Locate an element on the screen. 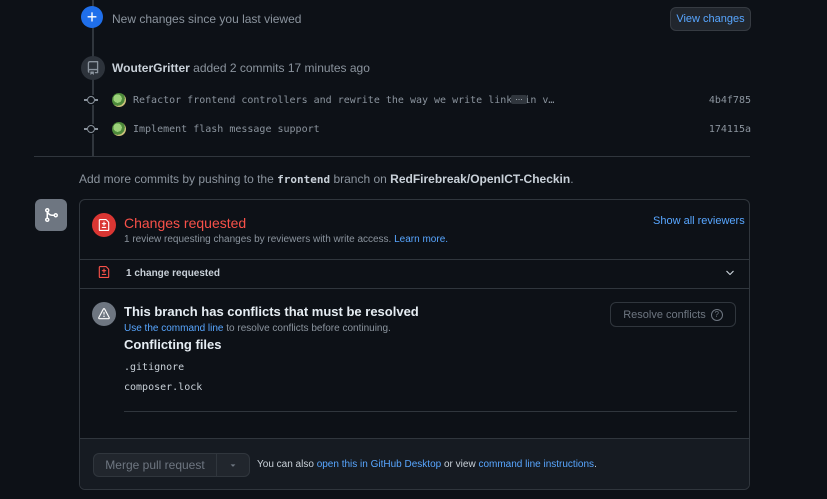  chevron-down-icon is located at coordinates (730, 274).